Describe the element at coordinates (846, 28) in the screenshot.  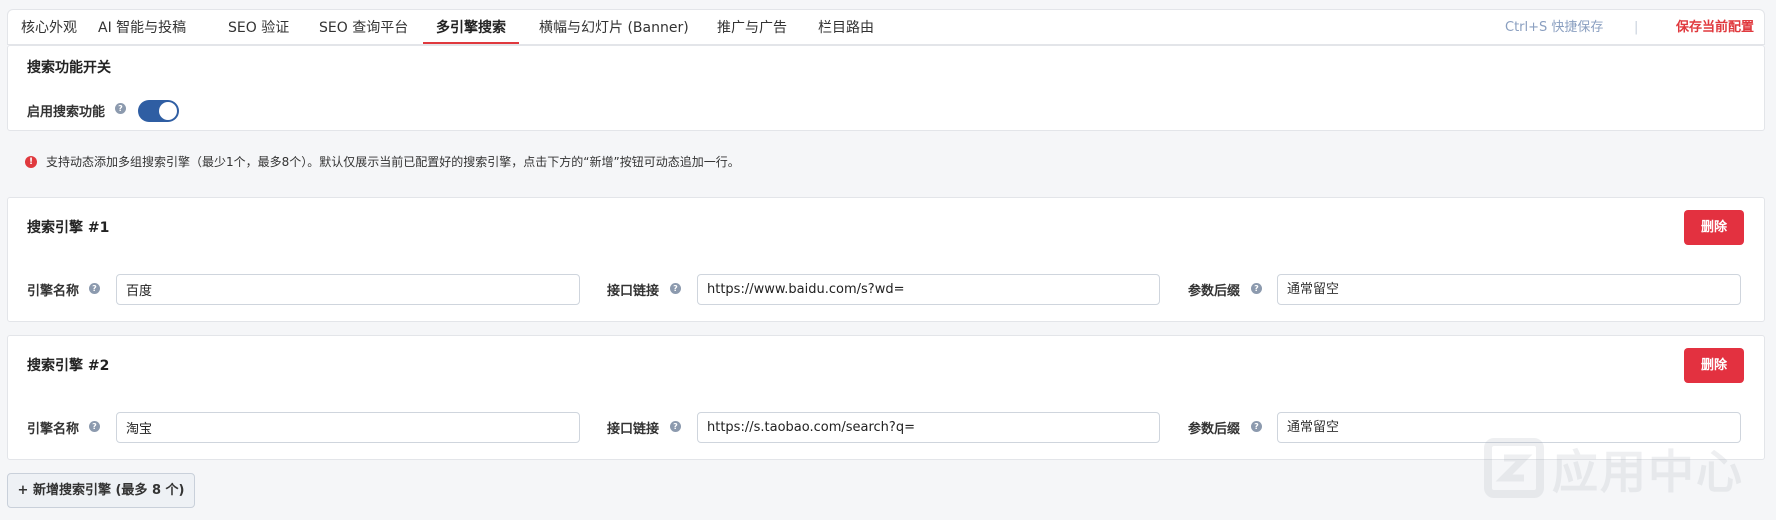
I see `tab-column-routing: 栏目路由` at that location.